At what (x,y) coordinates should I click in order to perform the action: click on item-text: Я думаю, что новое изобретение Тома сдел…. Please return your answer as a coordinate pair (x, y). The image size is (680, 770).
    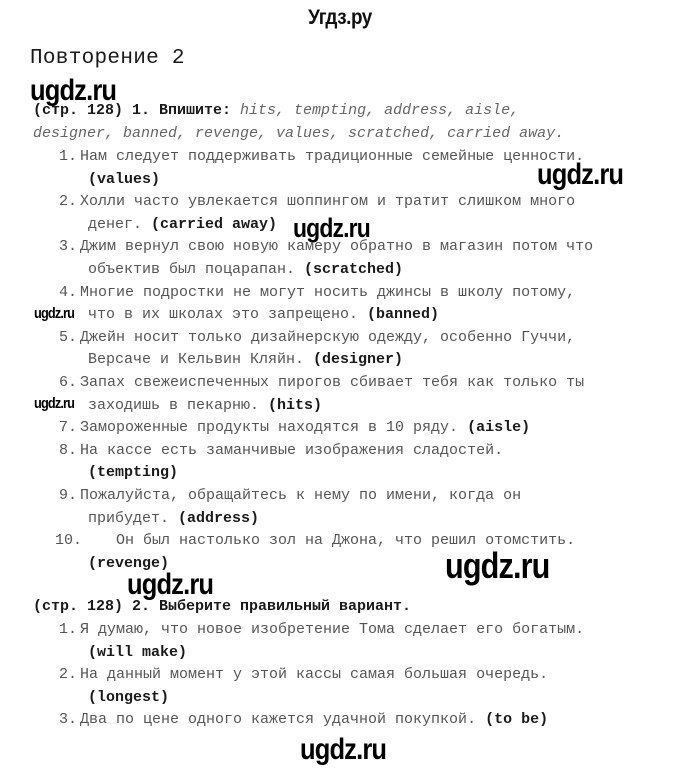
    Looking at the image, I should click on (332, 629).